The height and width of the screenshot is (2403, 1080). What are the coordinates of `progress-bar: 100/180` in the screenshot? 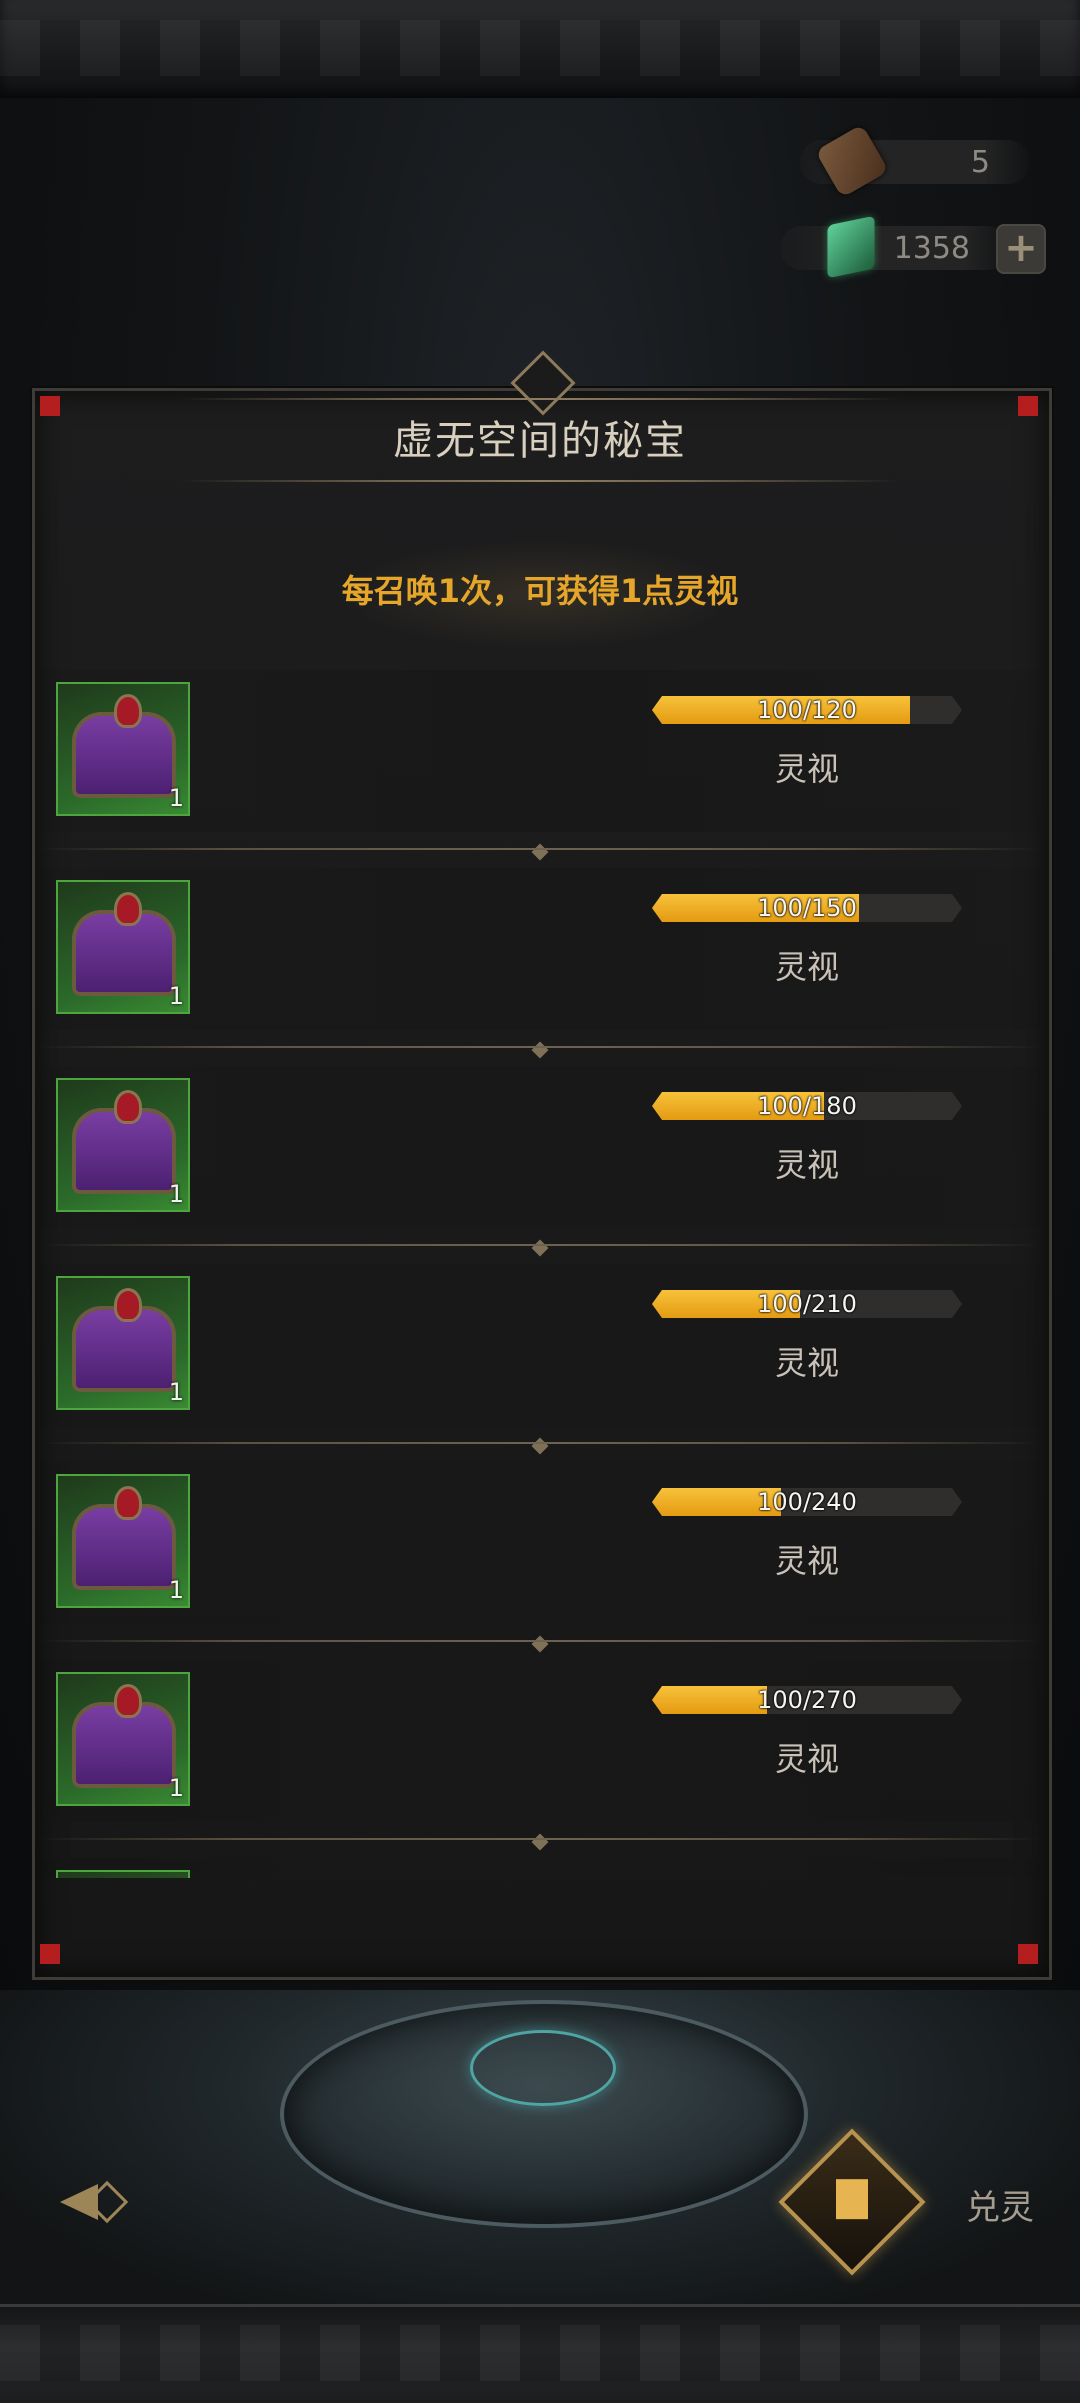 It's located at (807, 1106).